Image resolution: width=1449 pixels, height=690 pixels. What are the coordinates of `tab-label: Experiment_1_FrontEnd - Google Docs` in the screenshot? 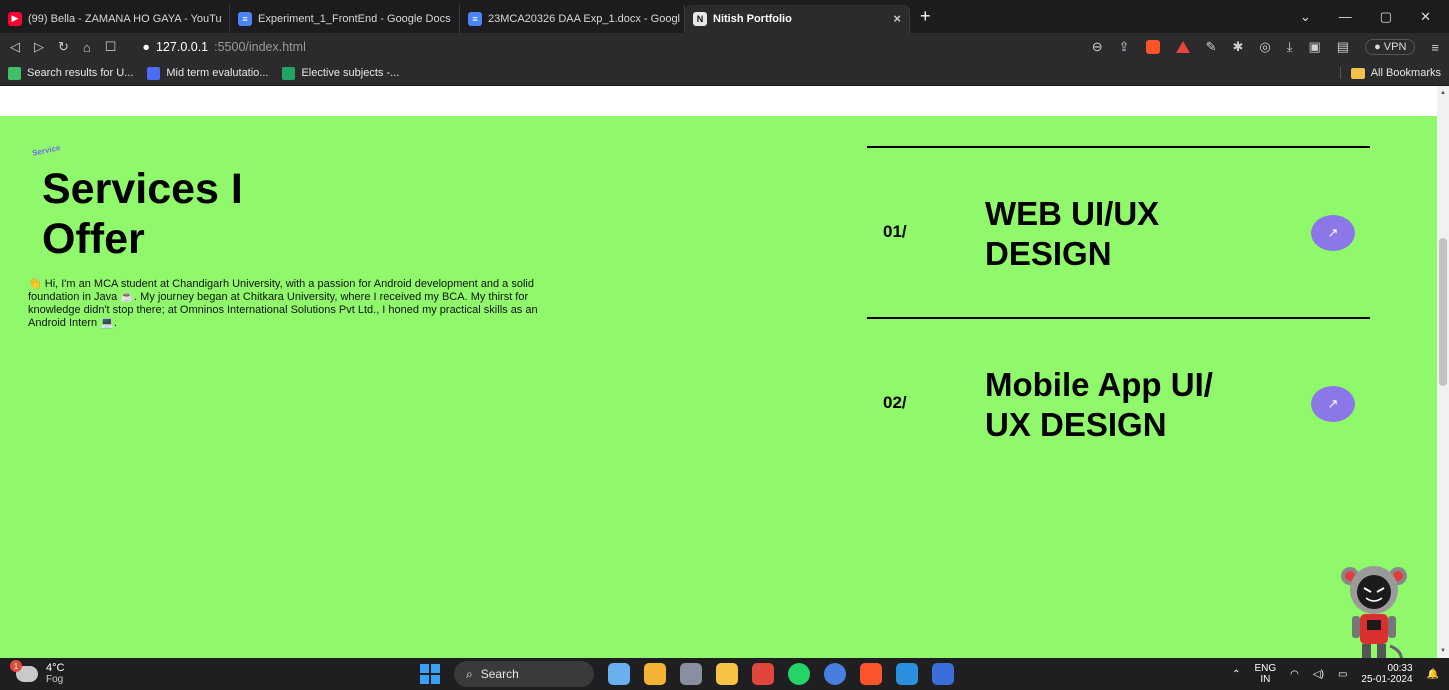 It's located at (354, 18).